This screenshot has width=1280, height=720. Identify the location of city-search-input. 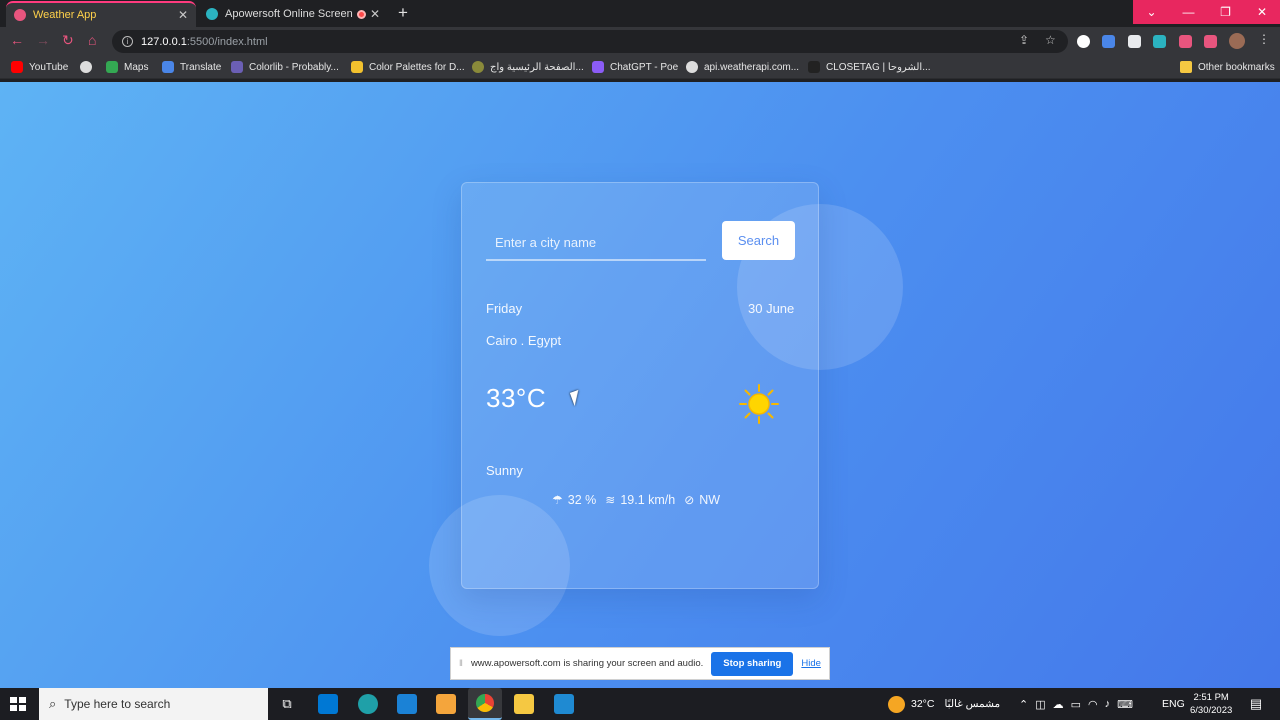
(596, 243).